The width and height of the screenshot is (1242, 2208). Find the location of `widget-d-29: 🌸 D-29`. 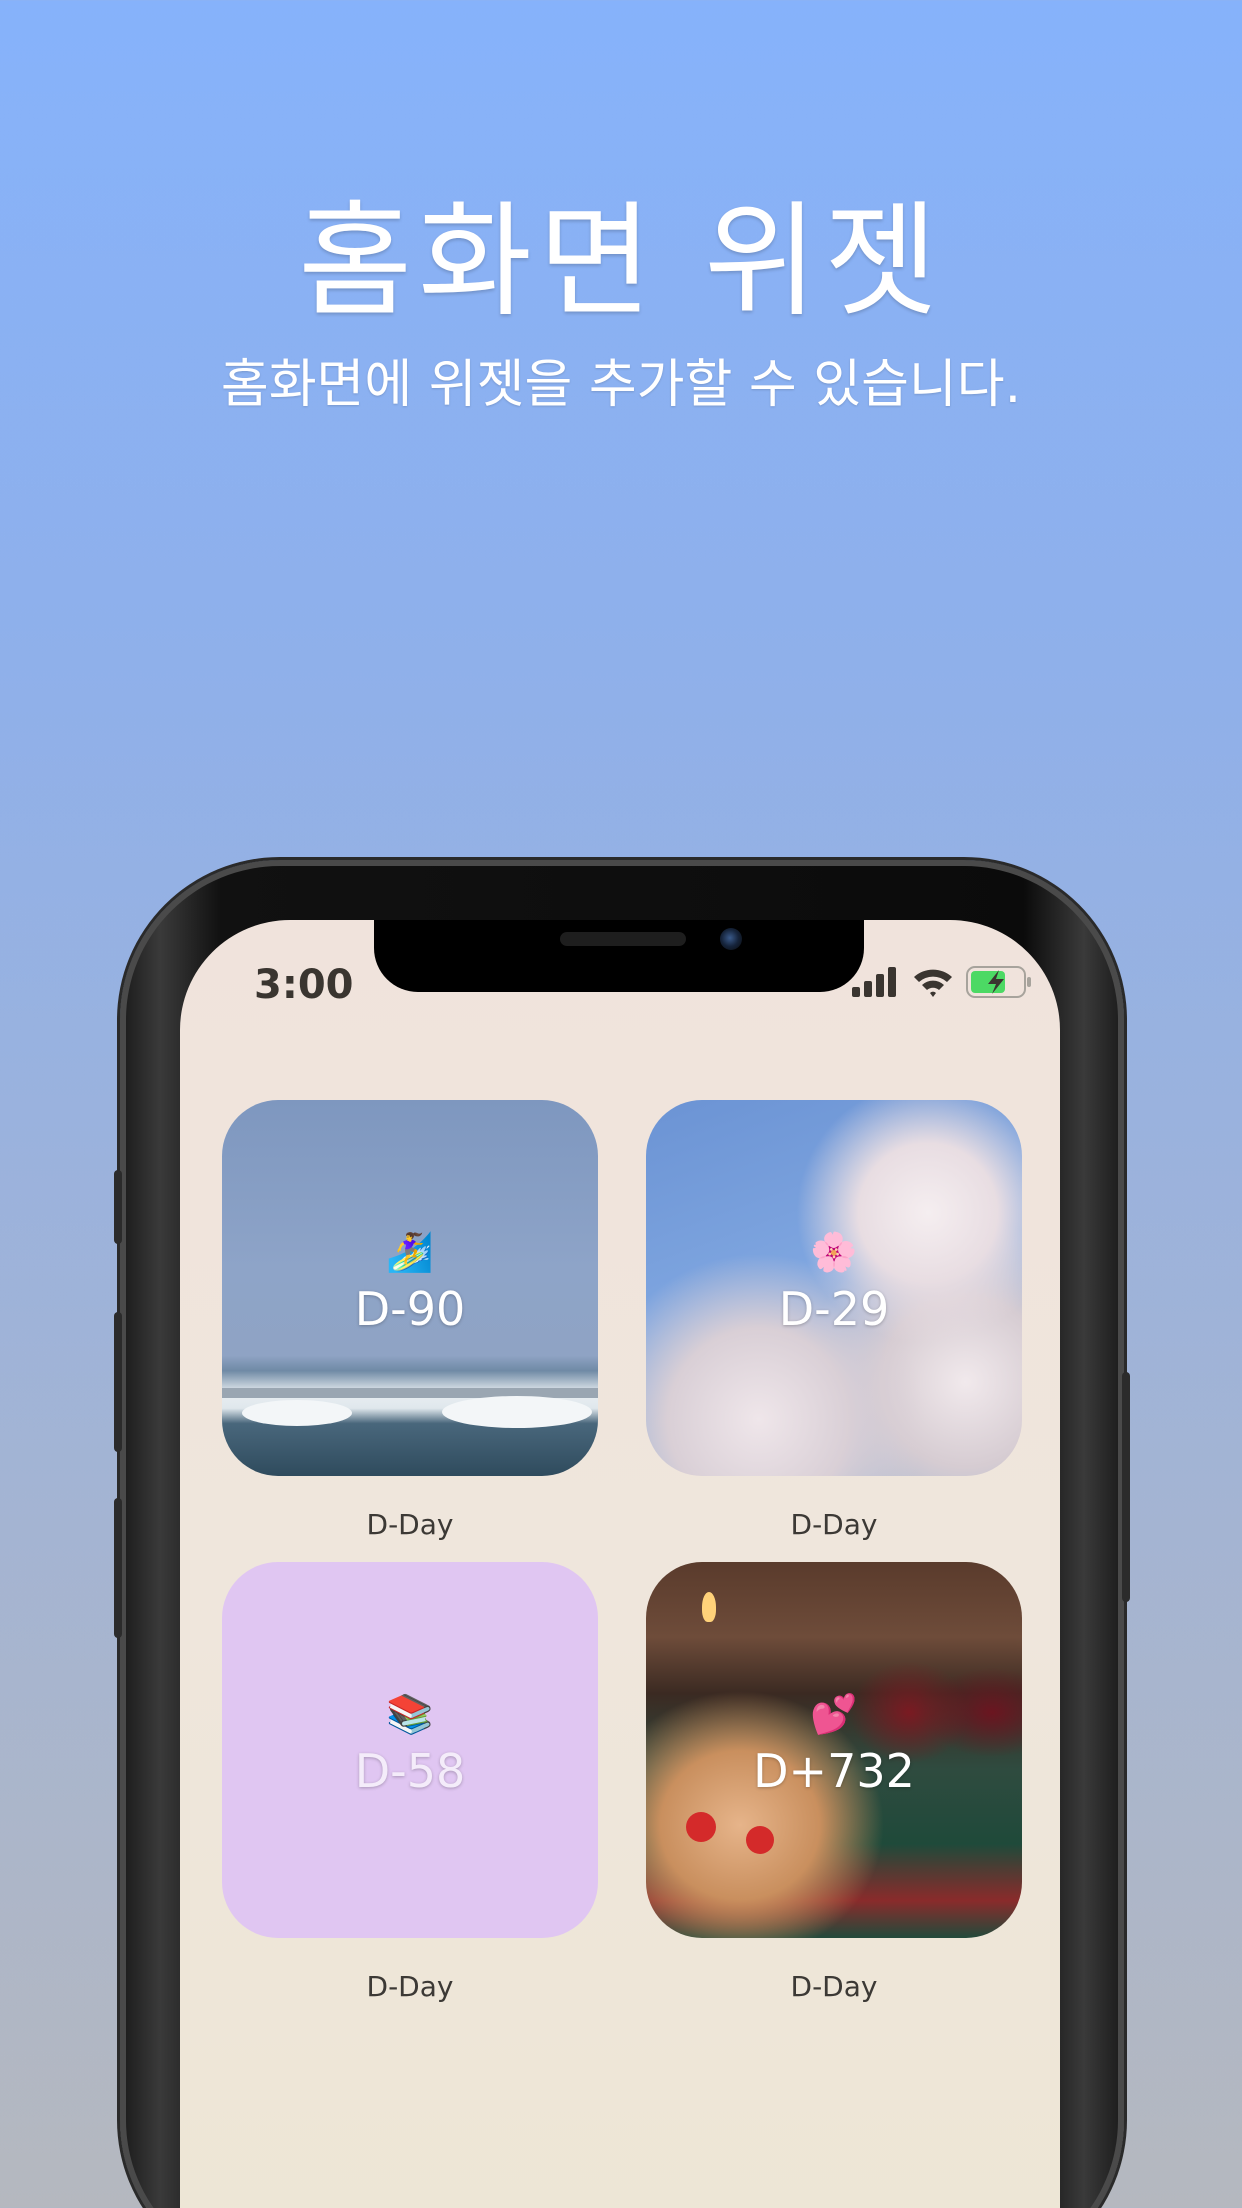

widget-d-29: 🌸 D-29 is located at coordinates (834, 1288).